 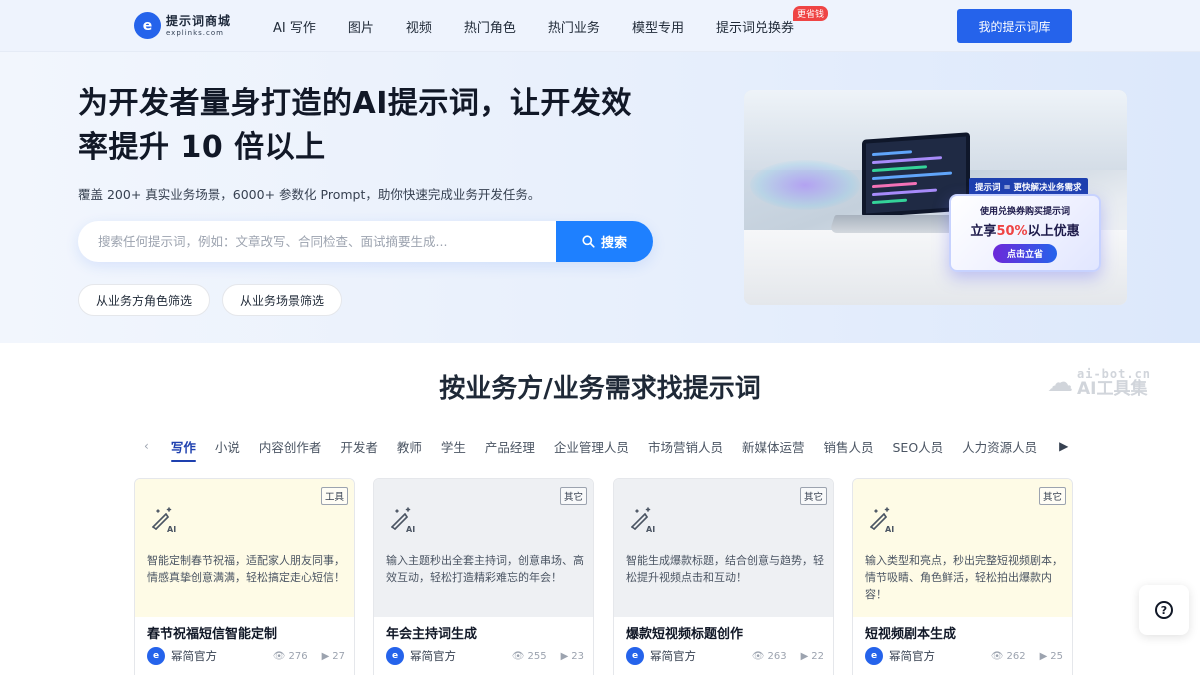 I want to click on search-input, so click(x=317, y=241).